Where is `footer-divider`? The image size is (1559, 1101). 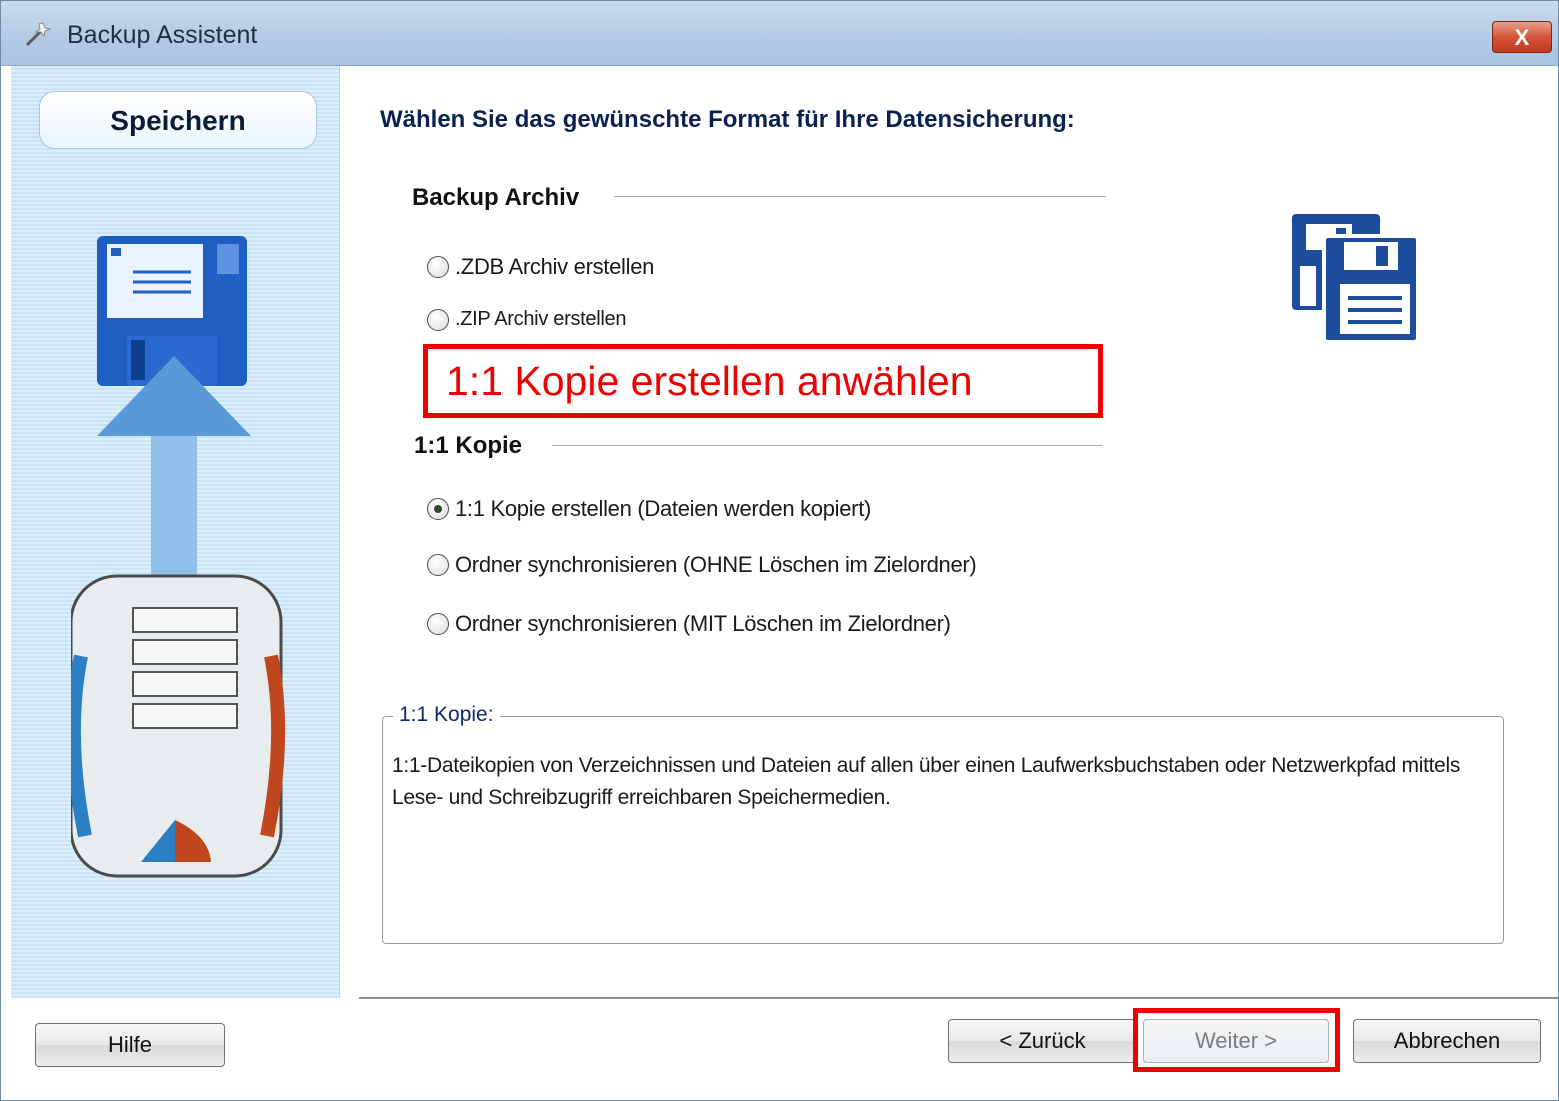
footer-divider is located at coordinates (958, 998).